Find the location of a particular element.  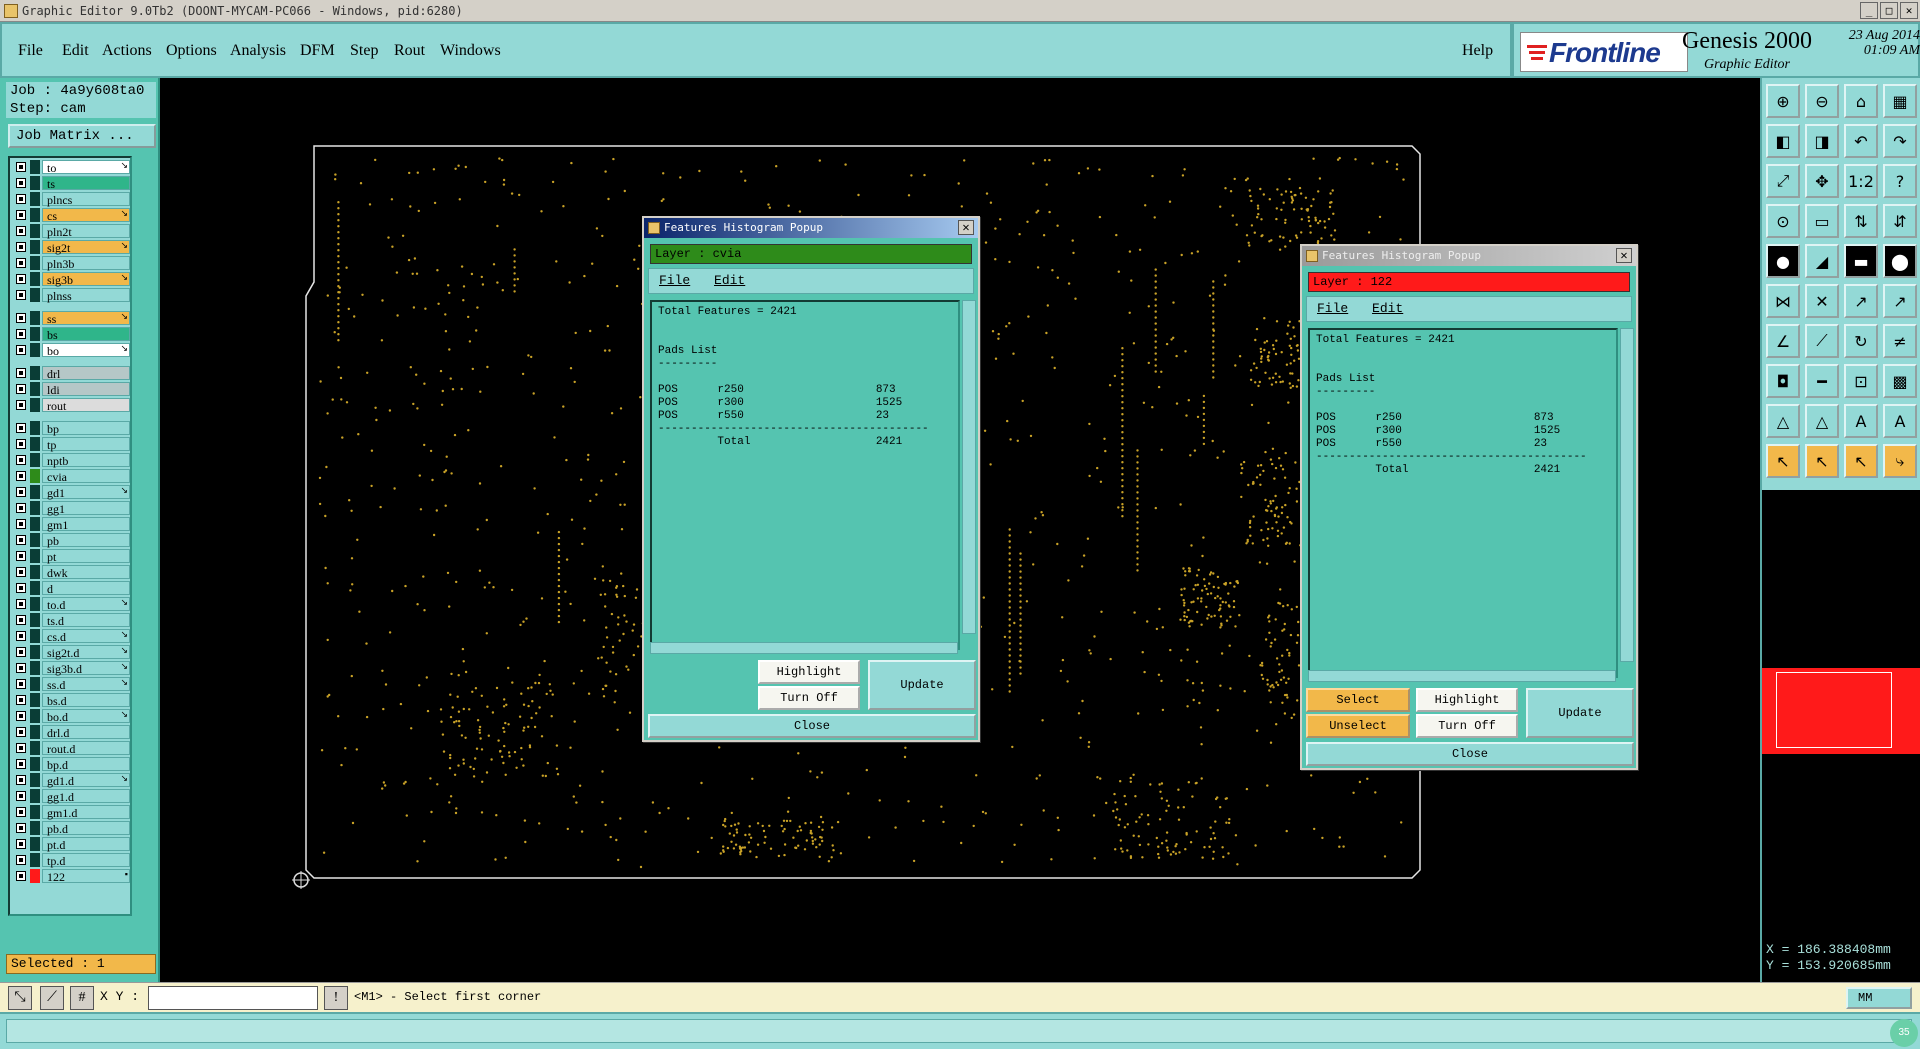

layer-row: gd1 ↘ is located at coordinates (71, 492).